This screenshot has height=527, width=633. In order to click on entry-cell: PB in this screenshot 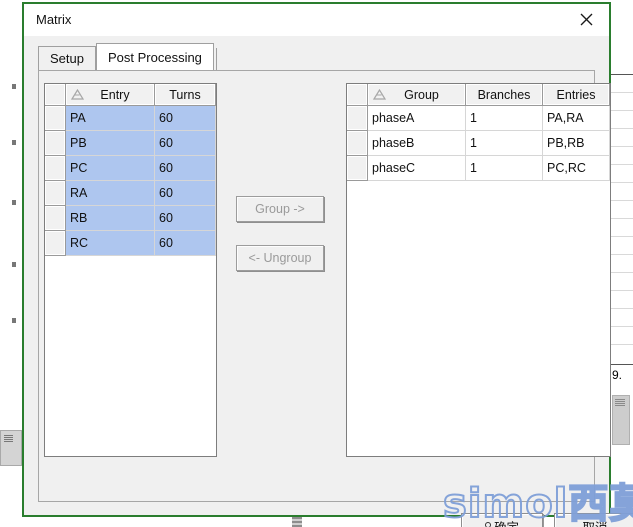, I will do `click(110, 143)`.